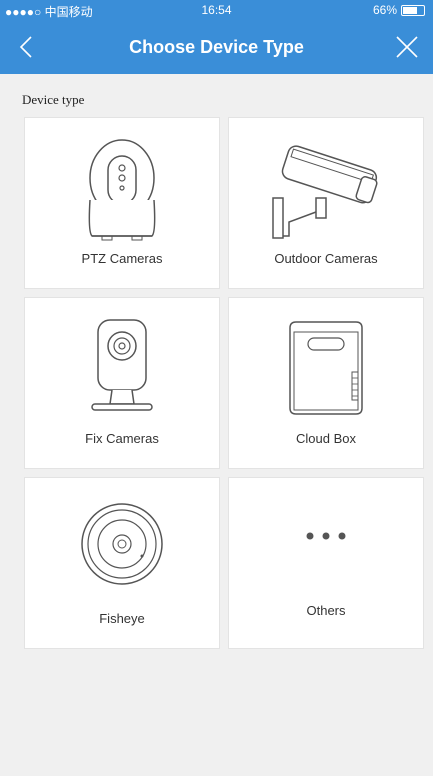 The width and height of the screenshot is (433, 776). Describe the element at coordinates (122, 371) in the screenshot. I see `fix-camera-icon` at that location.